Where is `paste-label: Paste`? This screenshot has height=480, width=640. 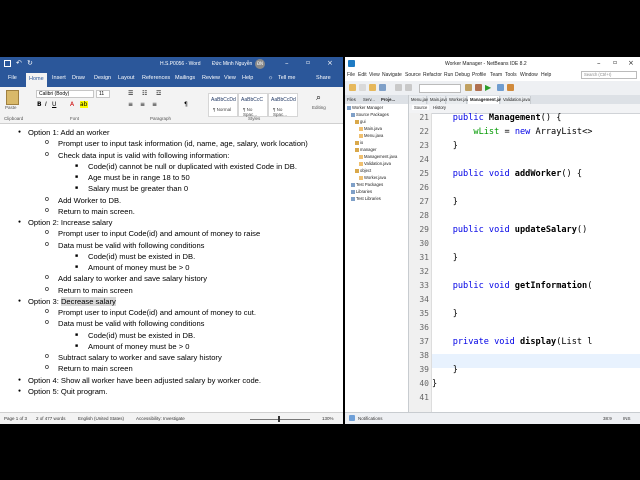
paste-label: Paste is located at coordinates (11, 107).